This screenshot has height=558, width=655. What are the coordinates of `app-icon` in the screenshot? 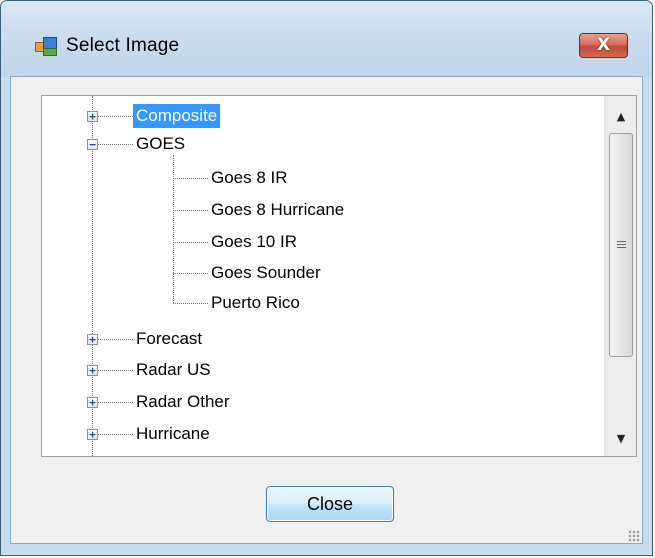 It's located at (46, 46).